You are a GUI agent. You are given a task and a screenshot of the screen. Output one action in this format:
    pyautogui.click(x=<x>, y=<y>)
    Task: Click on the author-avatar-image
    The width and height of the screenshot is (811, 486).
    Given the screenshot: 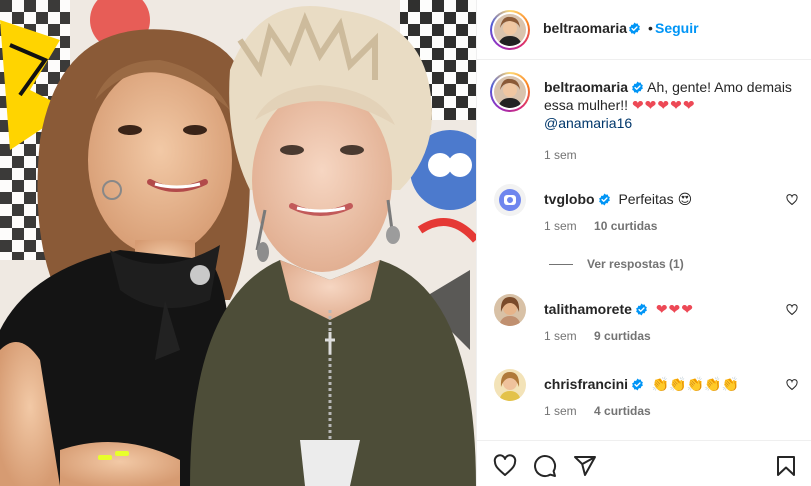 What is the action you would take?
    pyautogui.click(x=510, y=30)
    